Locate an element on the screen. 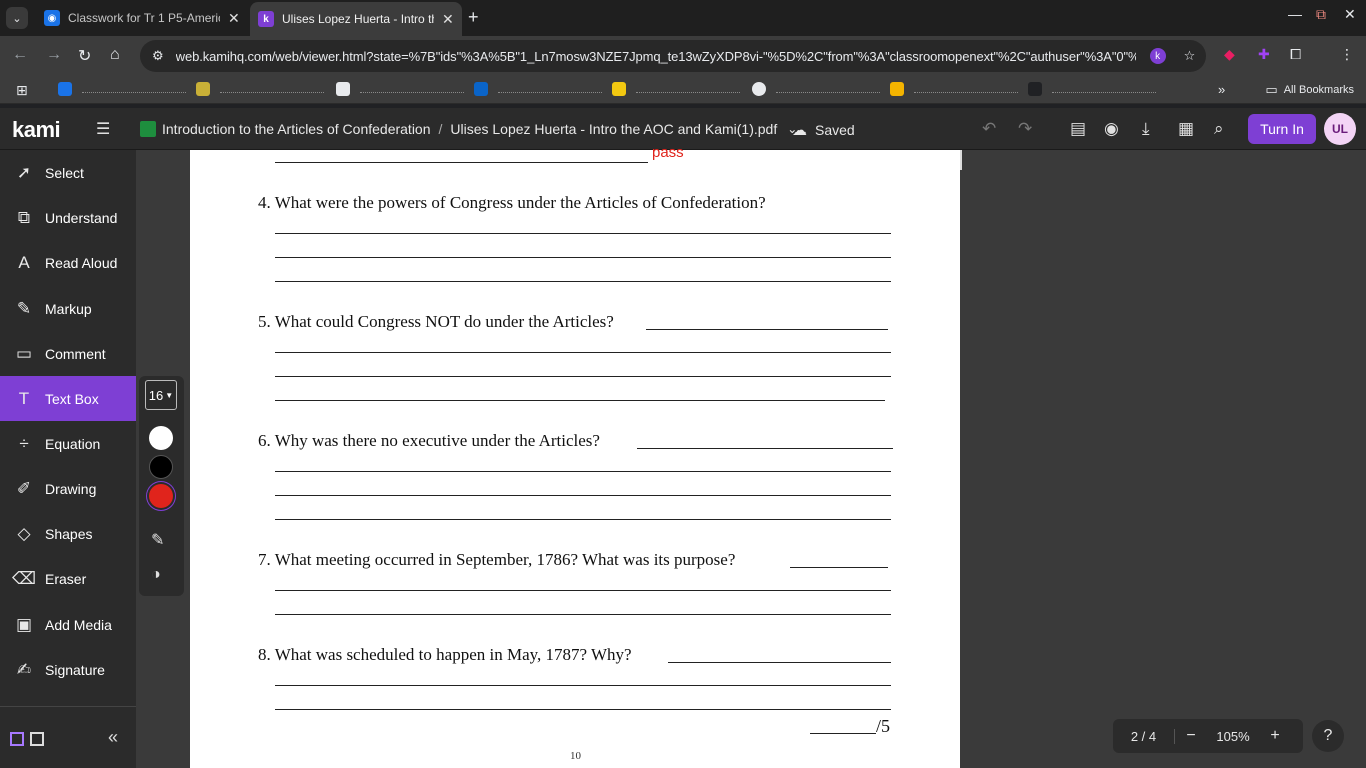 The width and height of the screenshot is (1366, 768). tab-title: Classwork for Tr 1 P5-American is located at coordinates (144, 18).